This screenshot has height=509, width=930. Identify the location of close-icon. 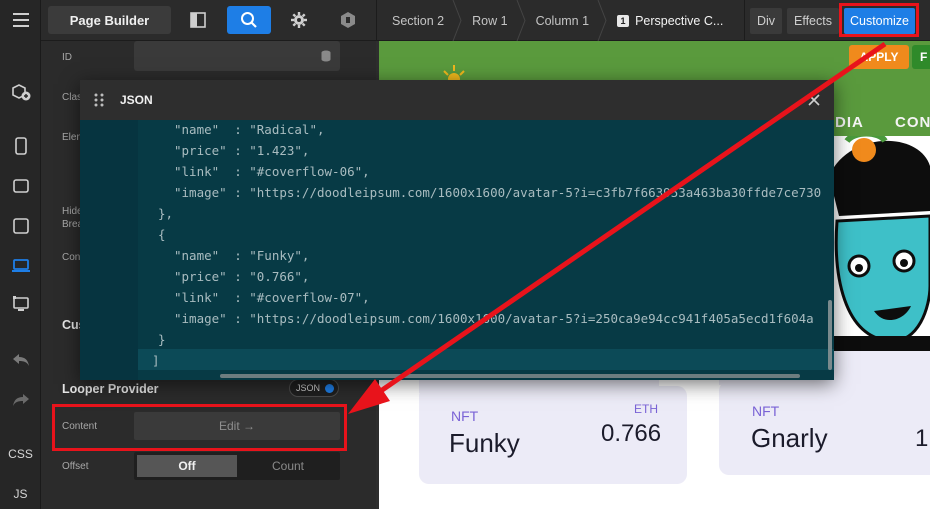
(814, 100).